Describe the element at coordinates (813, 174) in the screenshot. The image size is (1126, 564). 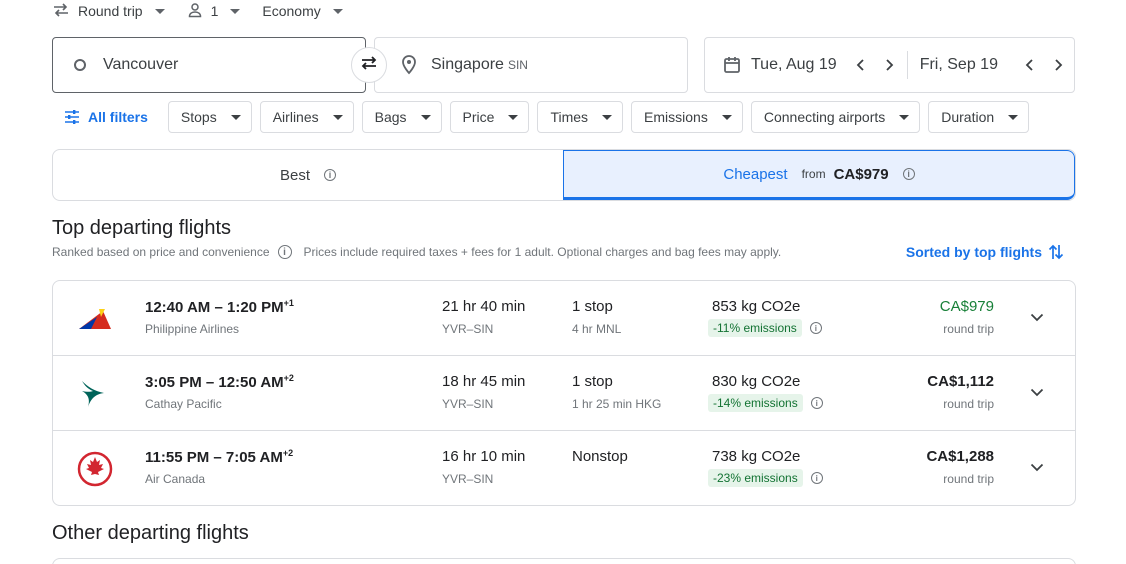
I see `tab-cheapest-from: from` at that location.